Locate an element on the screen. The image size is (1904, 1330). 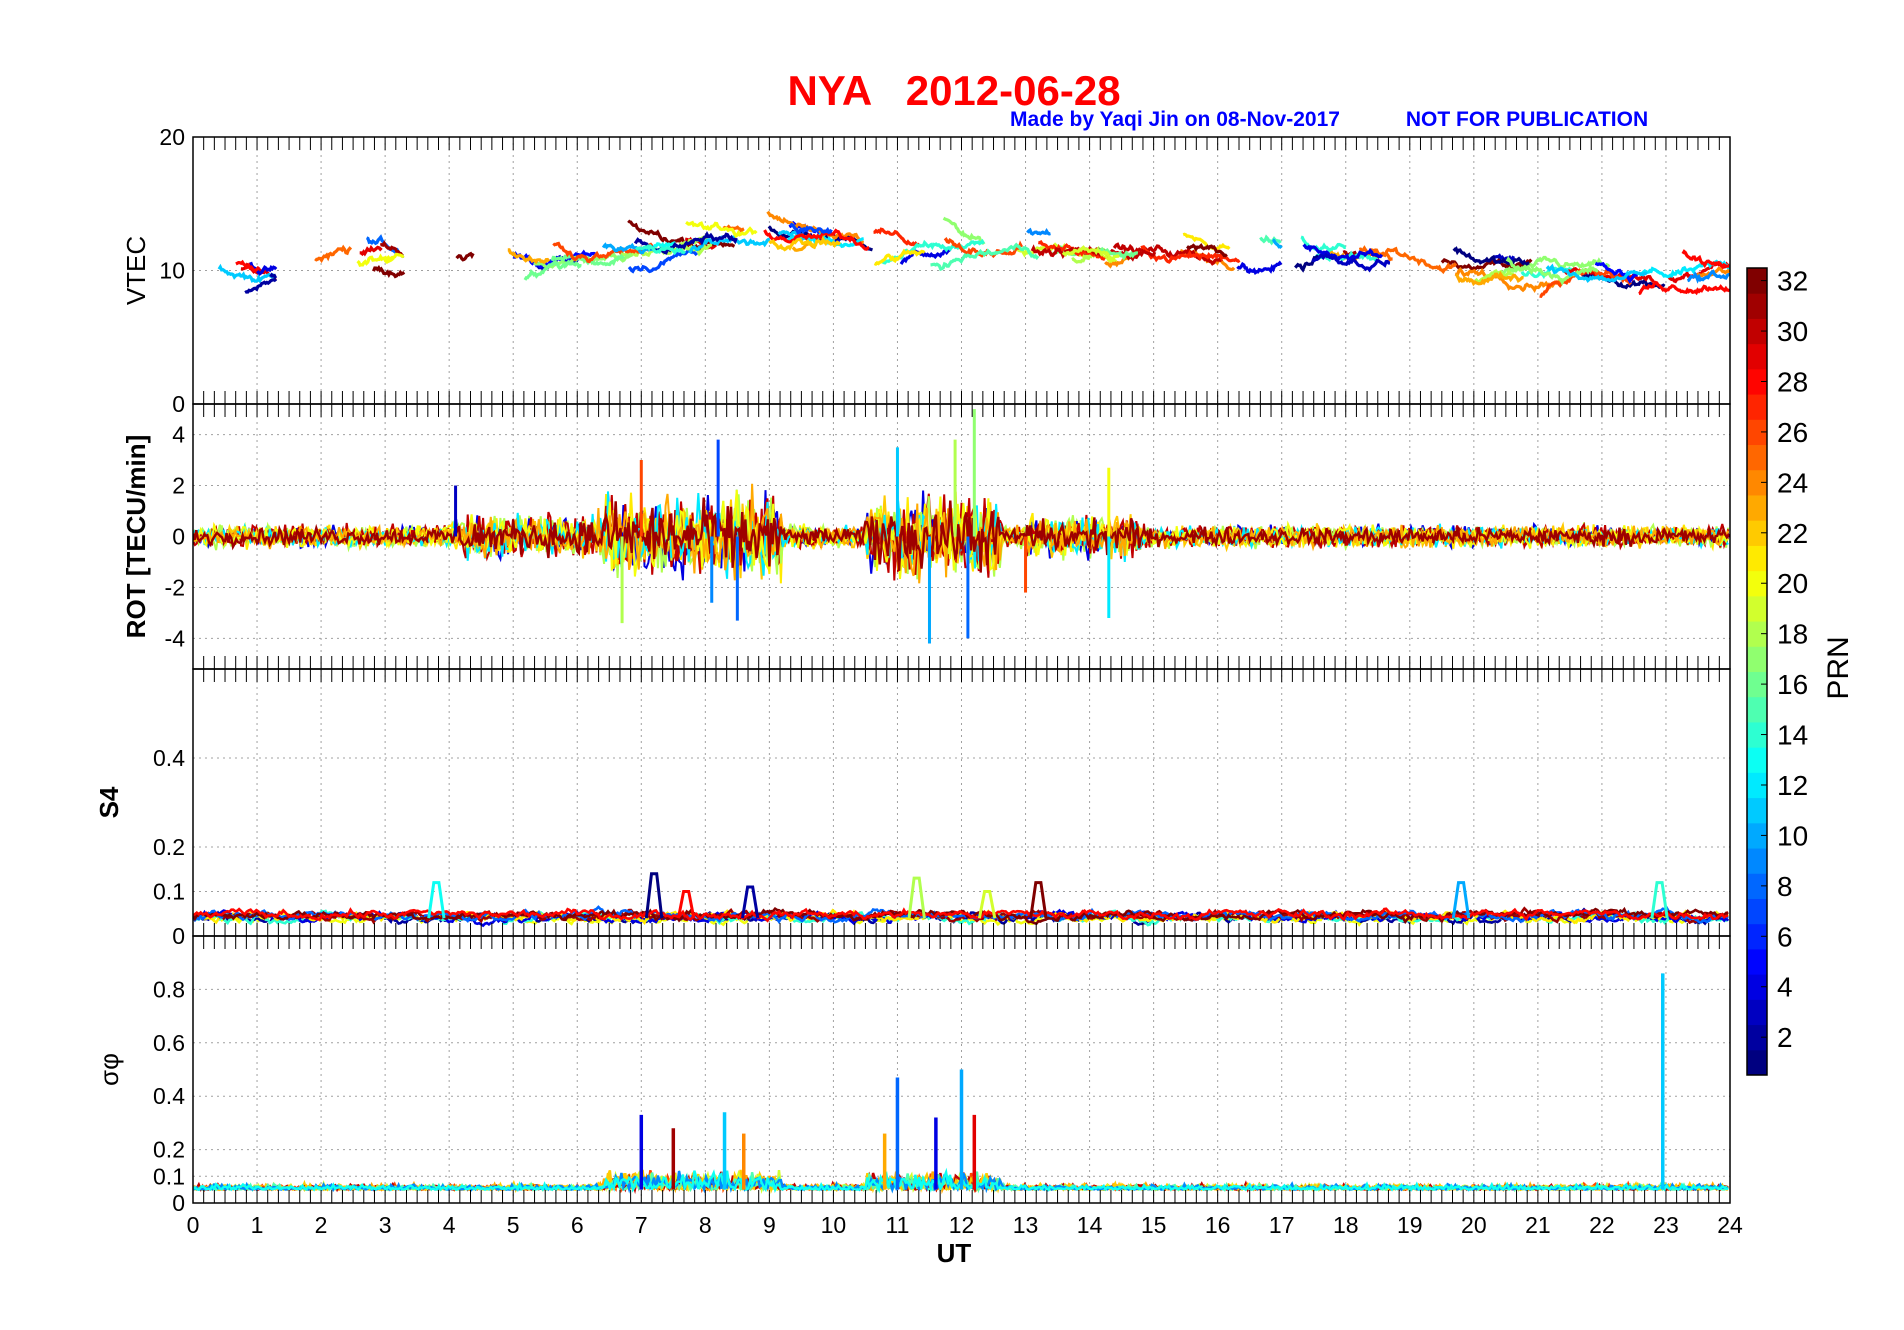
colorbar-tick-label: 20 is located at coordinates (1792, 583).